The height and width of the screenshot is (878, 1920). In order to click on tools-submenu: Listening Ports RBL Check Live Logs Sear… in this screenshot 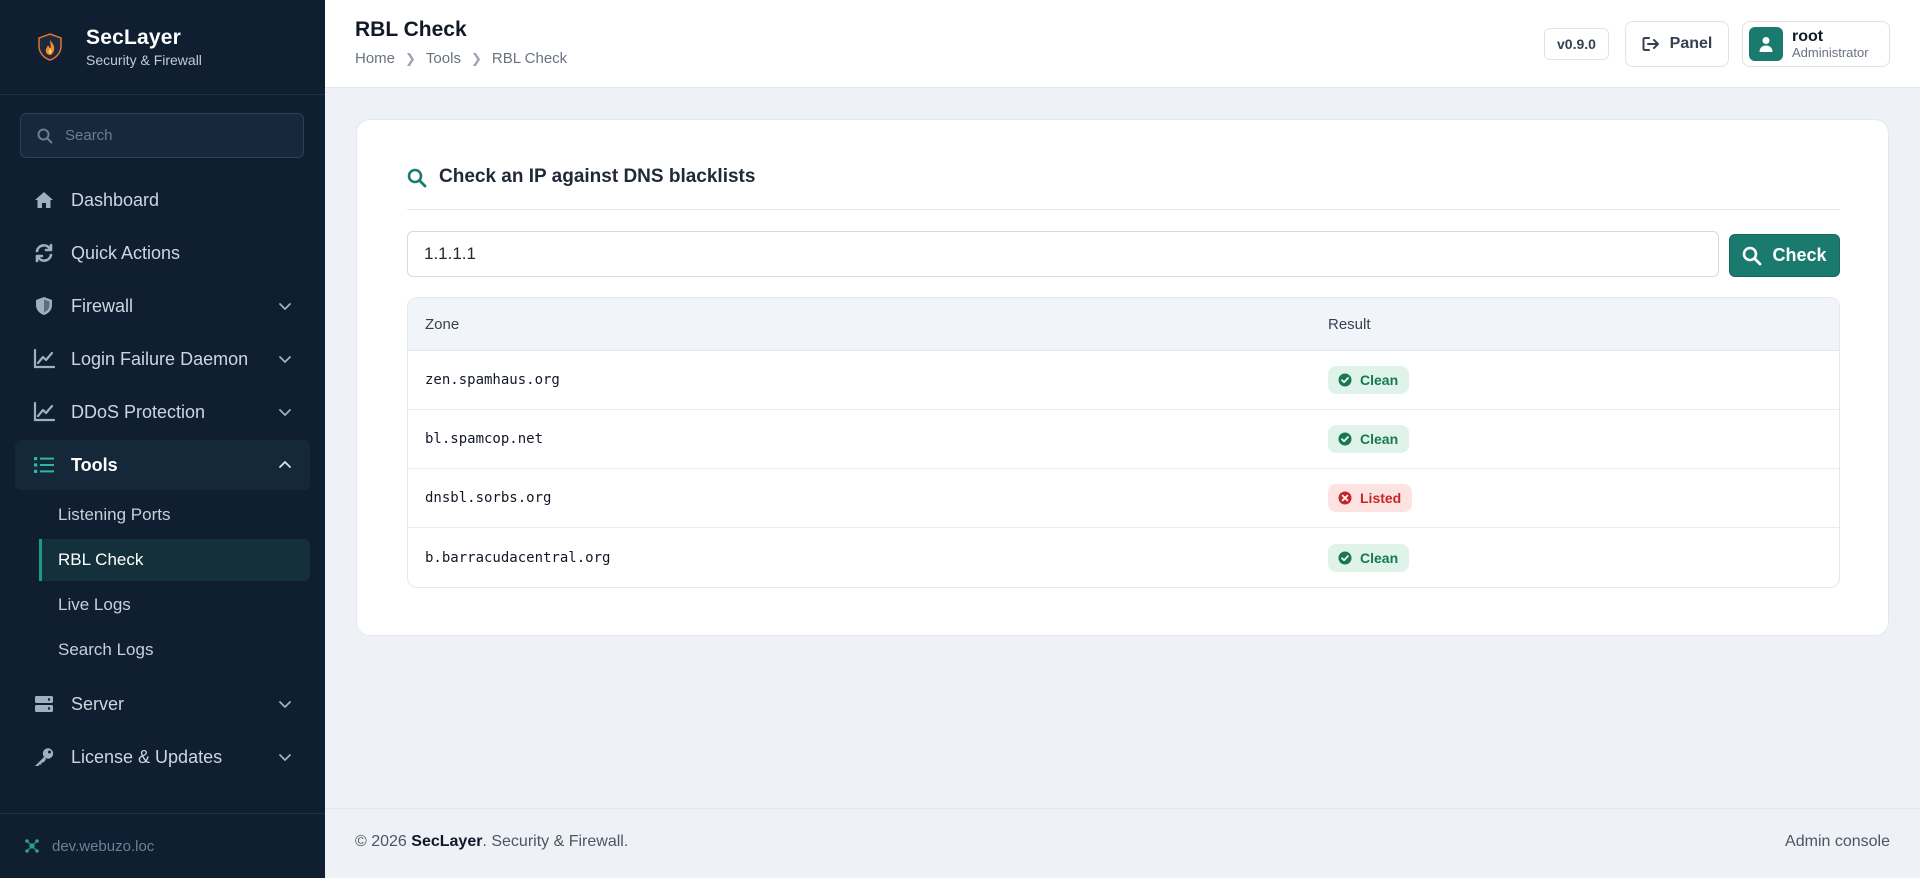, I will do `click(162, 582)`.